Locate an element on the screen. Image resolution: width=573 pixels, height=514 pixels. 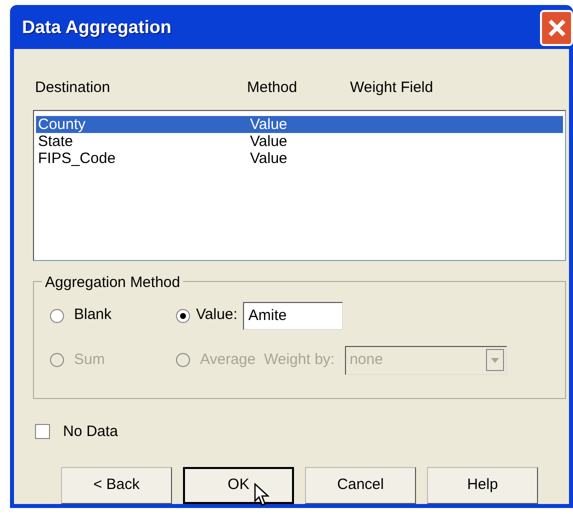
radio-label: Average is located at coordinates (228, 360).